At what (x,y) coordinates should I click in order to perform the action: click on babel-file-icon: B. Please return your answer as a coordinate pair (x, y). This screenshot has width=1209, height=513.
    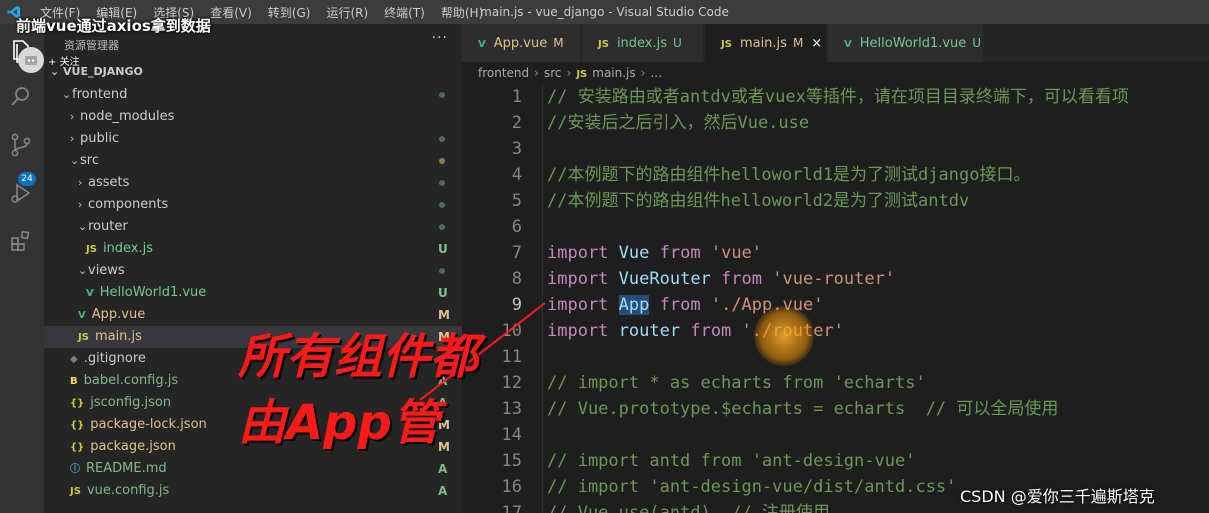
    Looking at the image, I should click on (74, 381).